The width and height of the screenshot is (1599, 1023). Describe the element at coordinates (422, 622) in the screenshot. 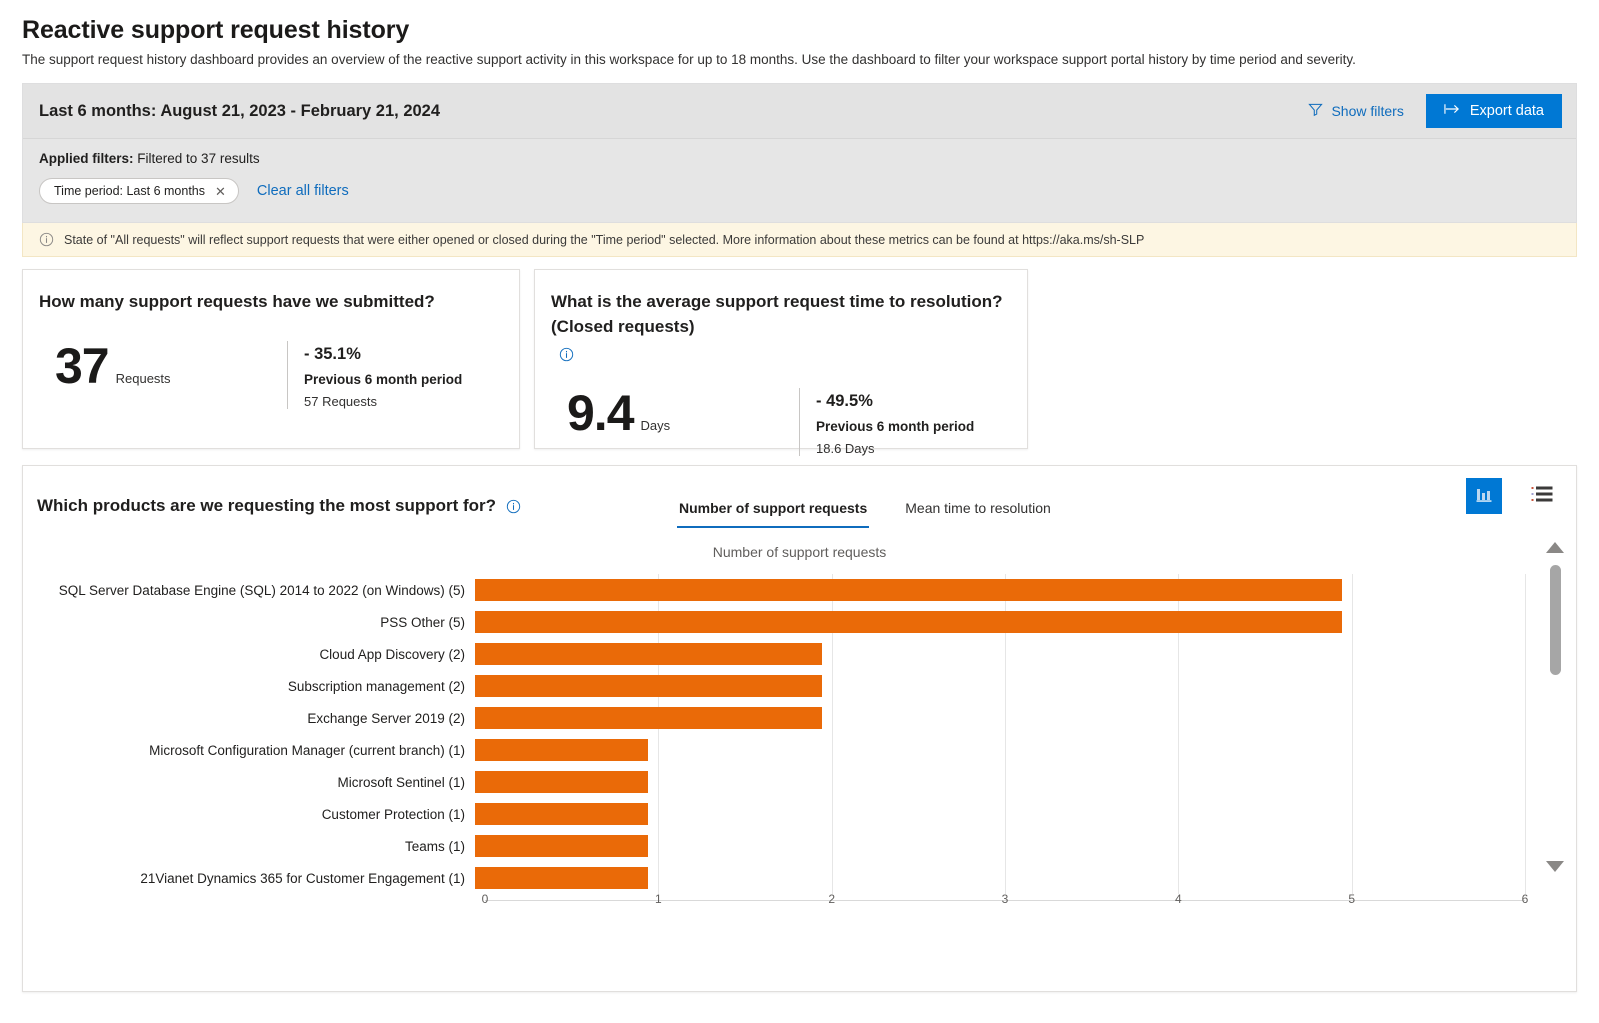

I see `chart-bar-label: PSS Other (5)` at that location.